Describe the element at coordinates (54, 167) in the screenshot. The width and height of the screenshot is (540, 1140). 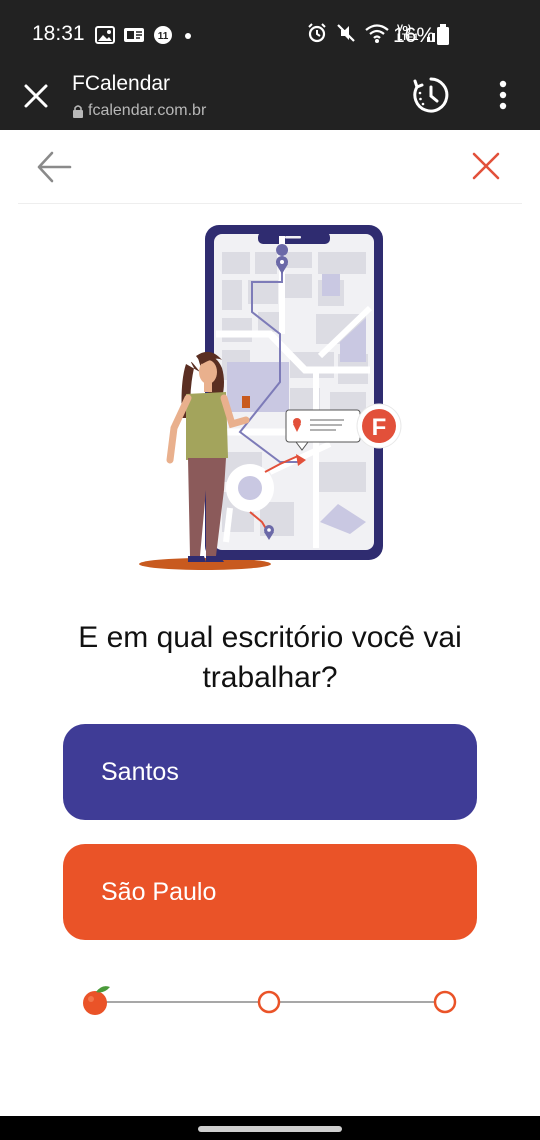
I see `back-arrow-icon` at that location.